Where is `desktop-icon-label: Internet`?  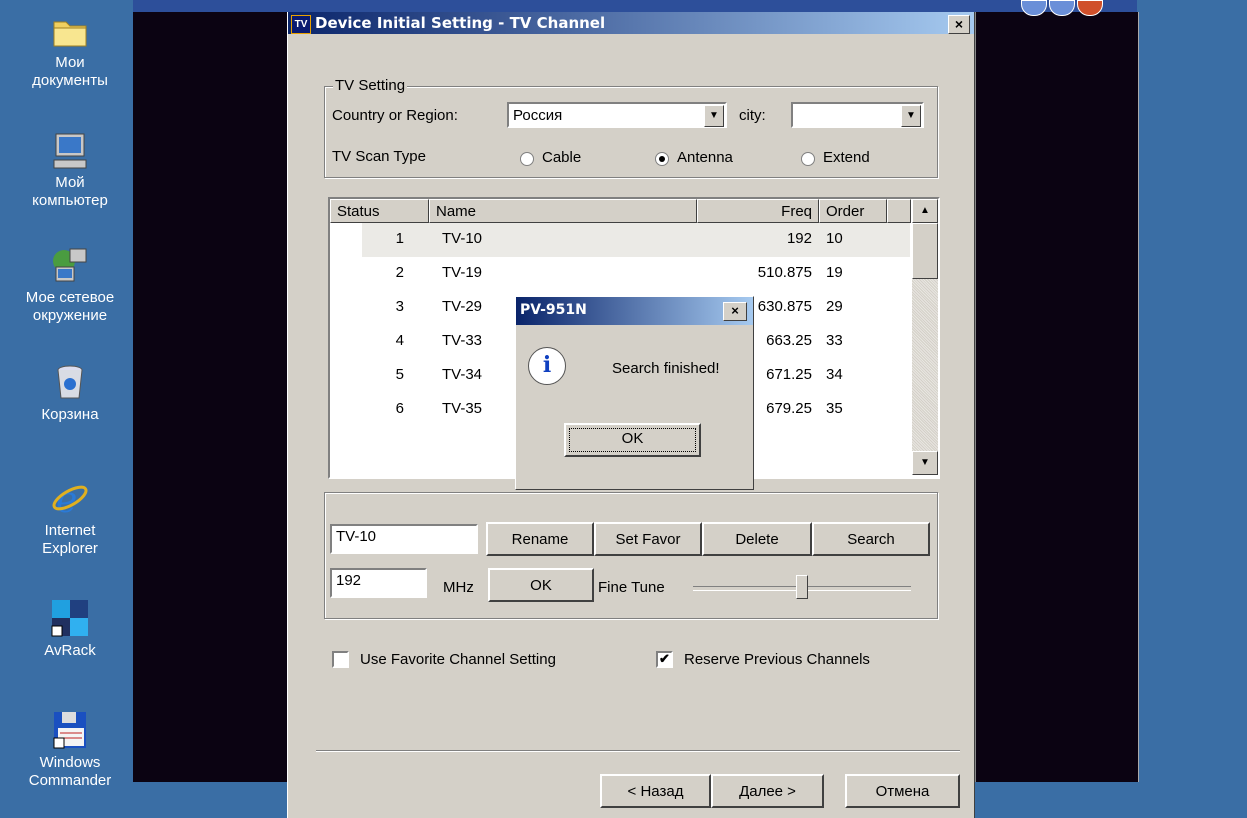
desktop-icon-label: Internet is located at coordinates (70, 530).